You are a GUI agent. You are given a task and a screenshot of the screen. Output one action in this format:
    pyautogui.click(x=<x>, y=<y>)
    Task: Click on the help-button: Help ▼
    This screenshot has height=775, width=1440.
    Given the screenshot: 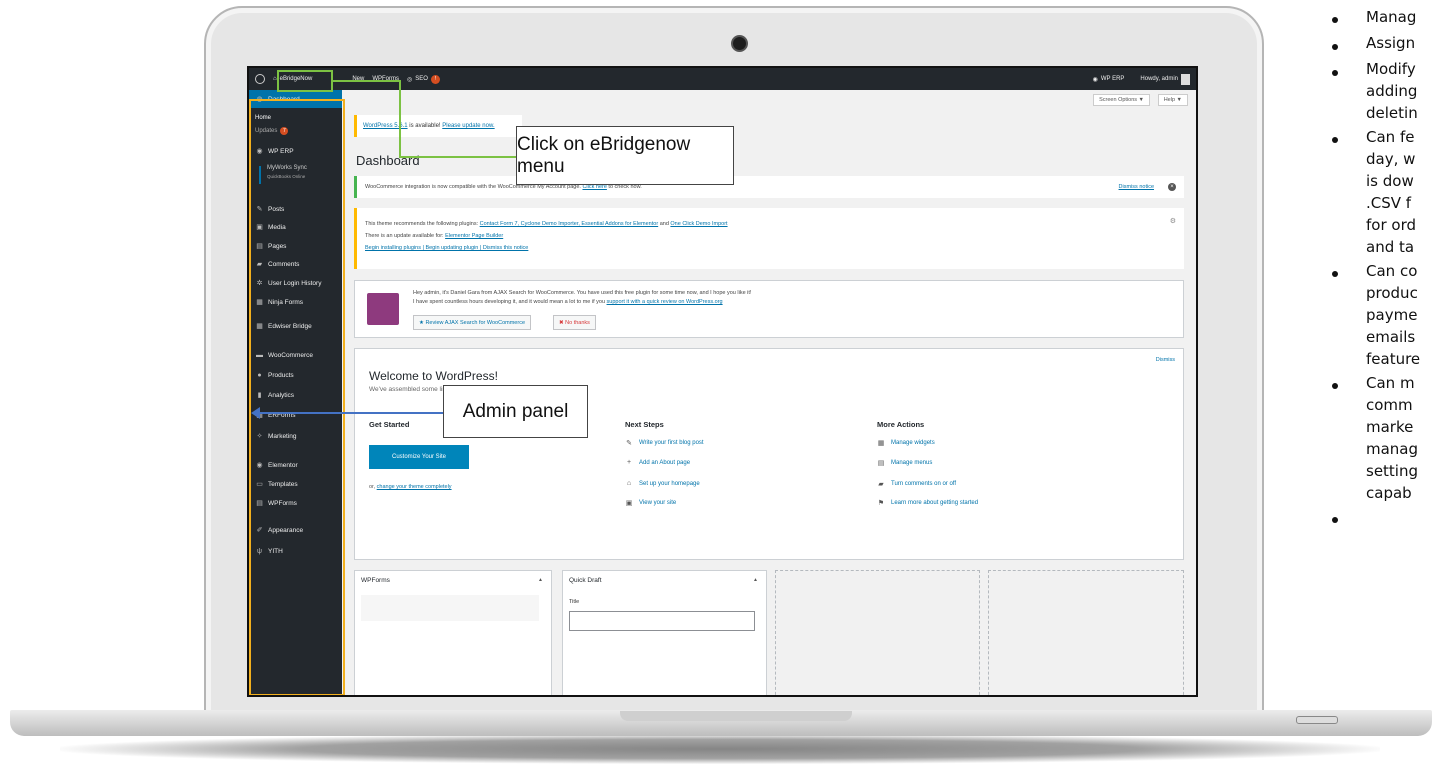 What is the action you would take?
    pyautogui.click(x=1172, y=100)
    